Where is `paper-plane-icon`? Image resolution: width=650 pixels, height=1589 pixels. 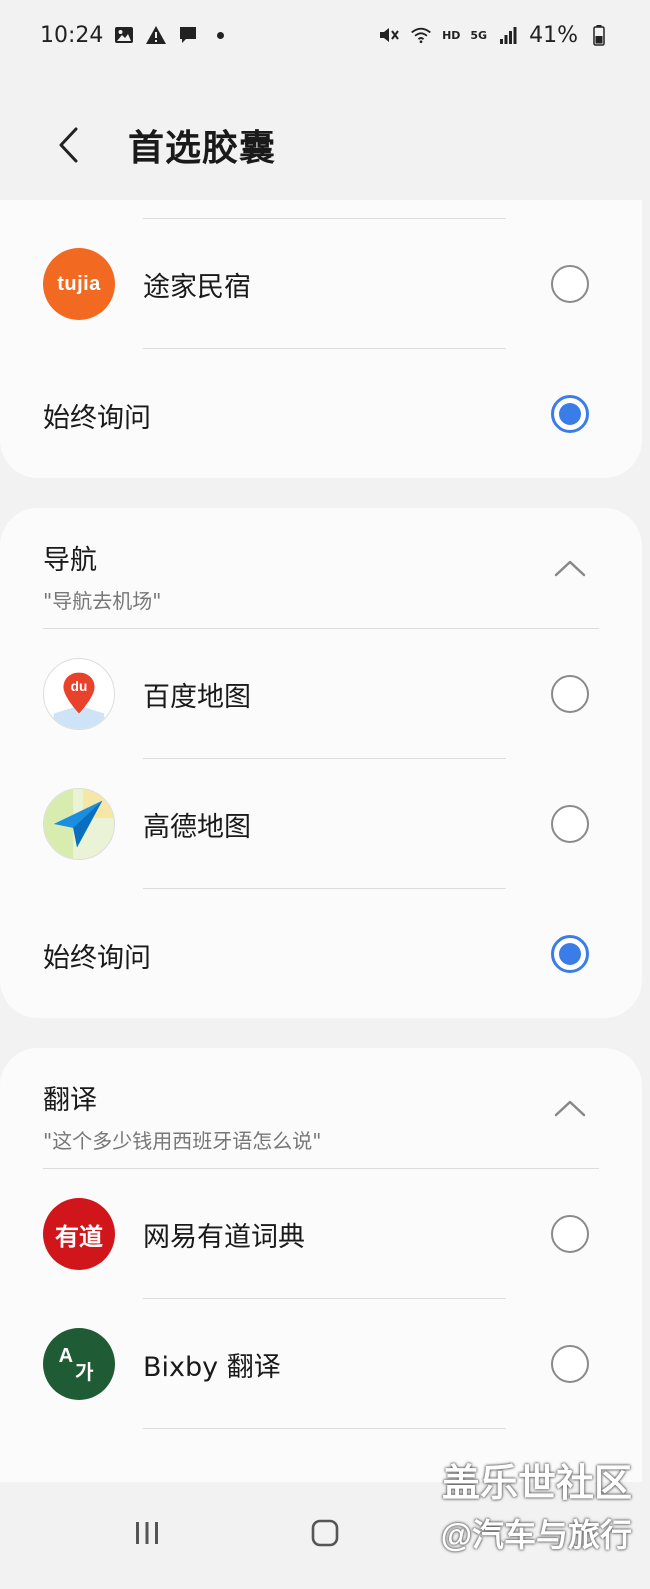 paper-plane-icon is located at coordinates (79, 824).